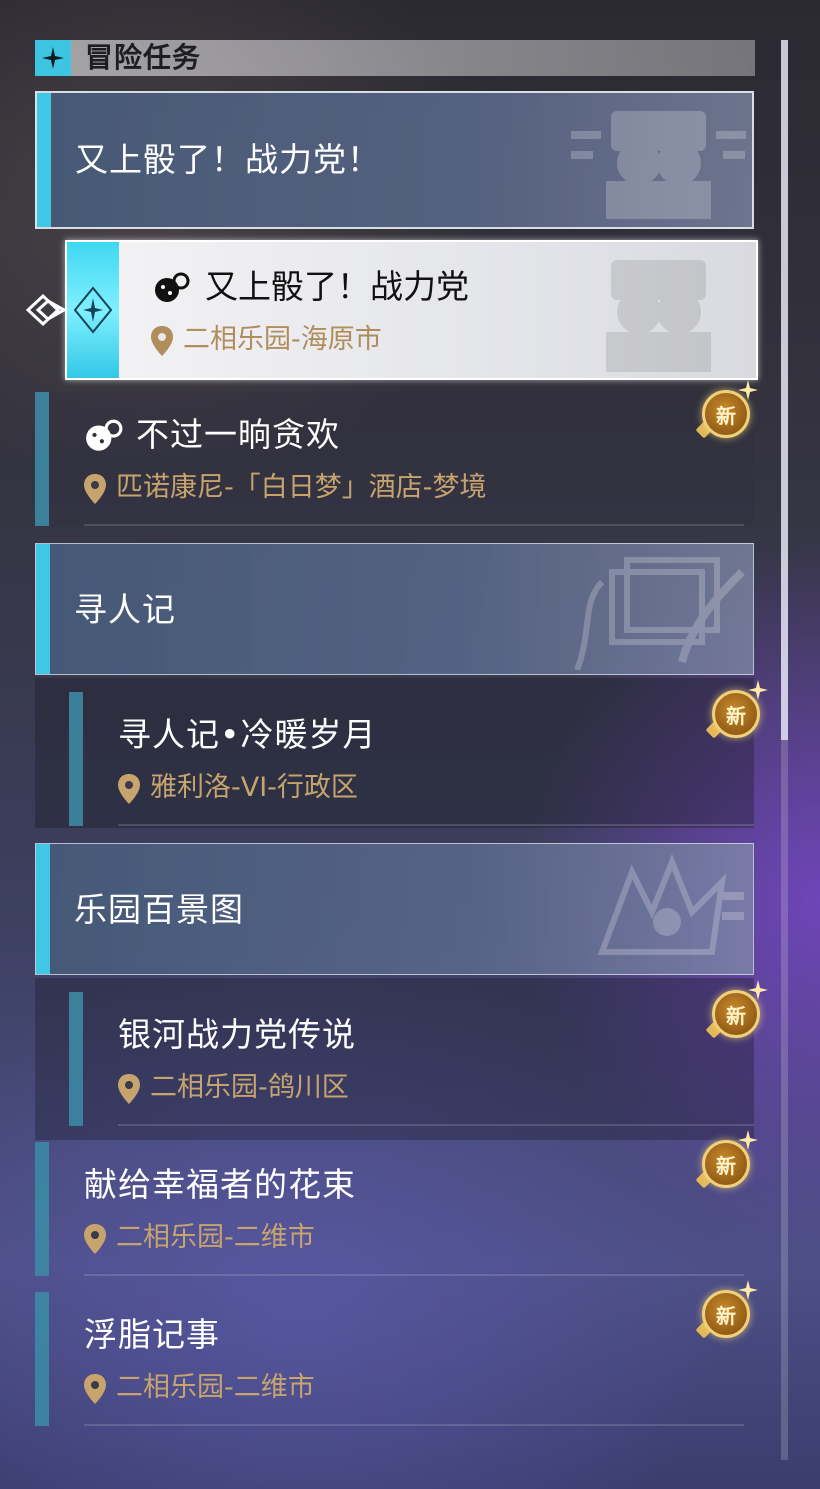 This screenshot has width=820, height=1489. I want to click on selection-pointer-icon, so click(46, 312).